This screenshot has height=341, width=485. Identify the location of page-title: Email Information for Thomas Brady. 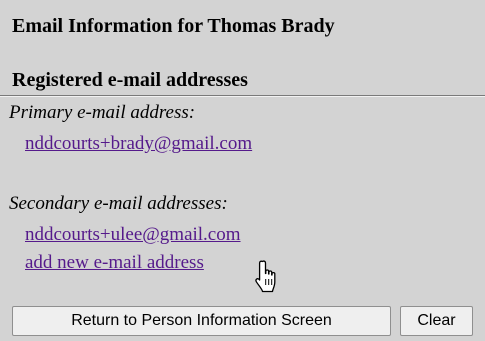
(173, 26).